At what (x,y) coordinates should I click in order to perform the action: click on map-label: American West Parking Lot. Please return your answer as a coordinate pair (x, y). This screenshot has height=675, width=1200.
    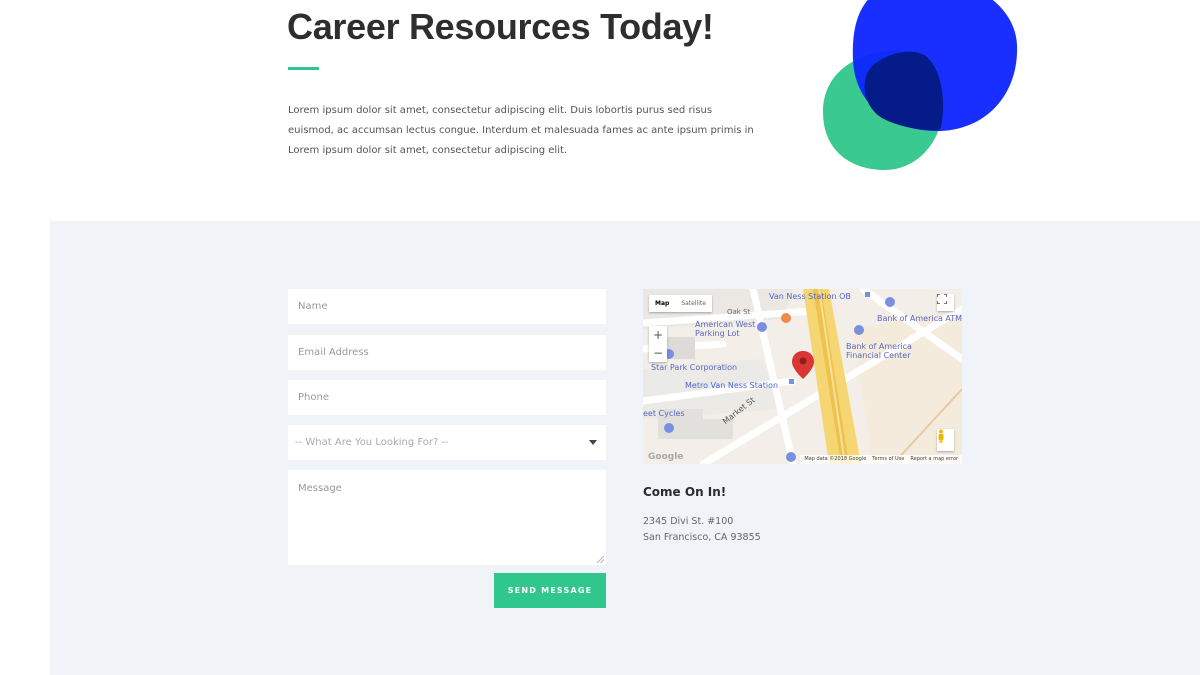
    Looking at the image, I should click on (725, 329).